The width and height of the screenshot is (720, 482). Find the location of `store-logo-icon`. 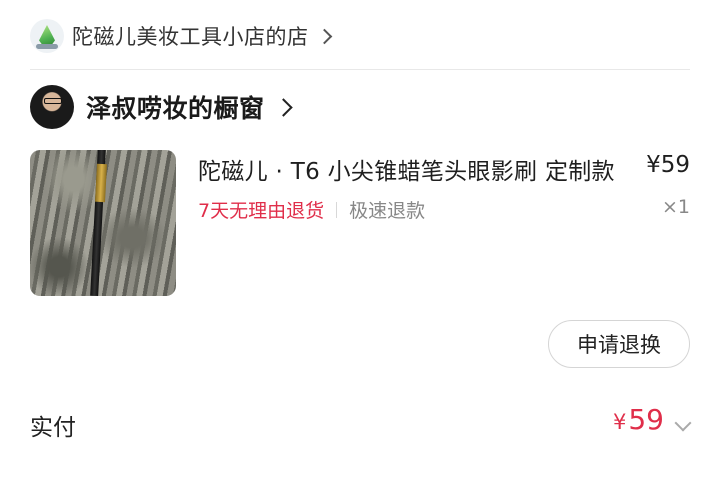

store-logo-icon is located at coordinates (47, 36).